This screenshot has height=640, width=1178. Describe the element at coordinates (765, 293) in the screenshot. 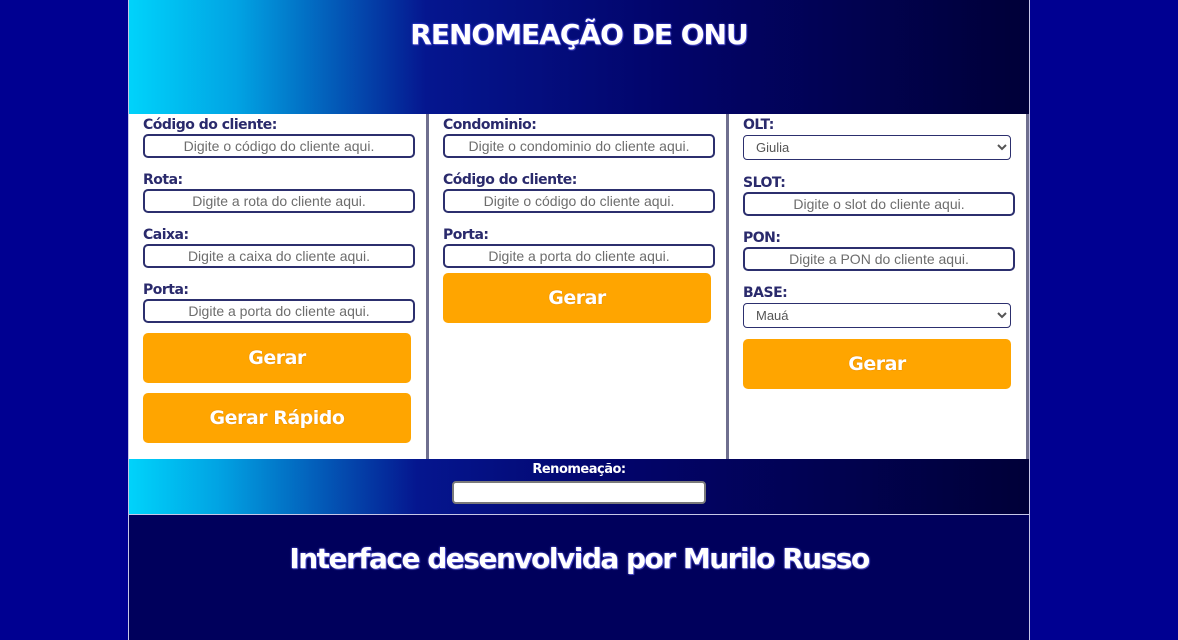

I see `base-label: BASE:` at that location.